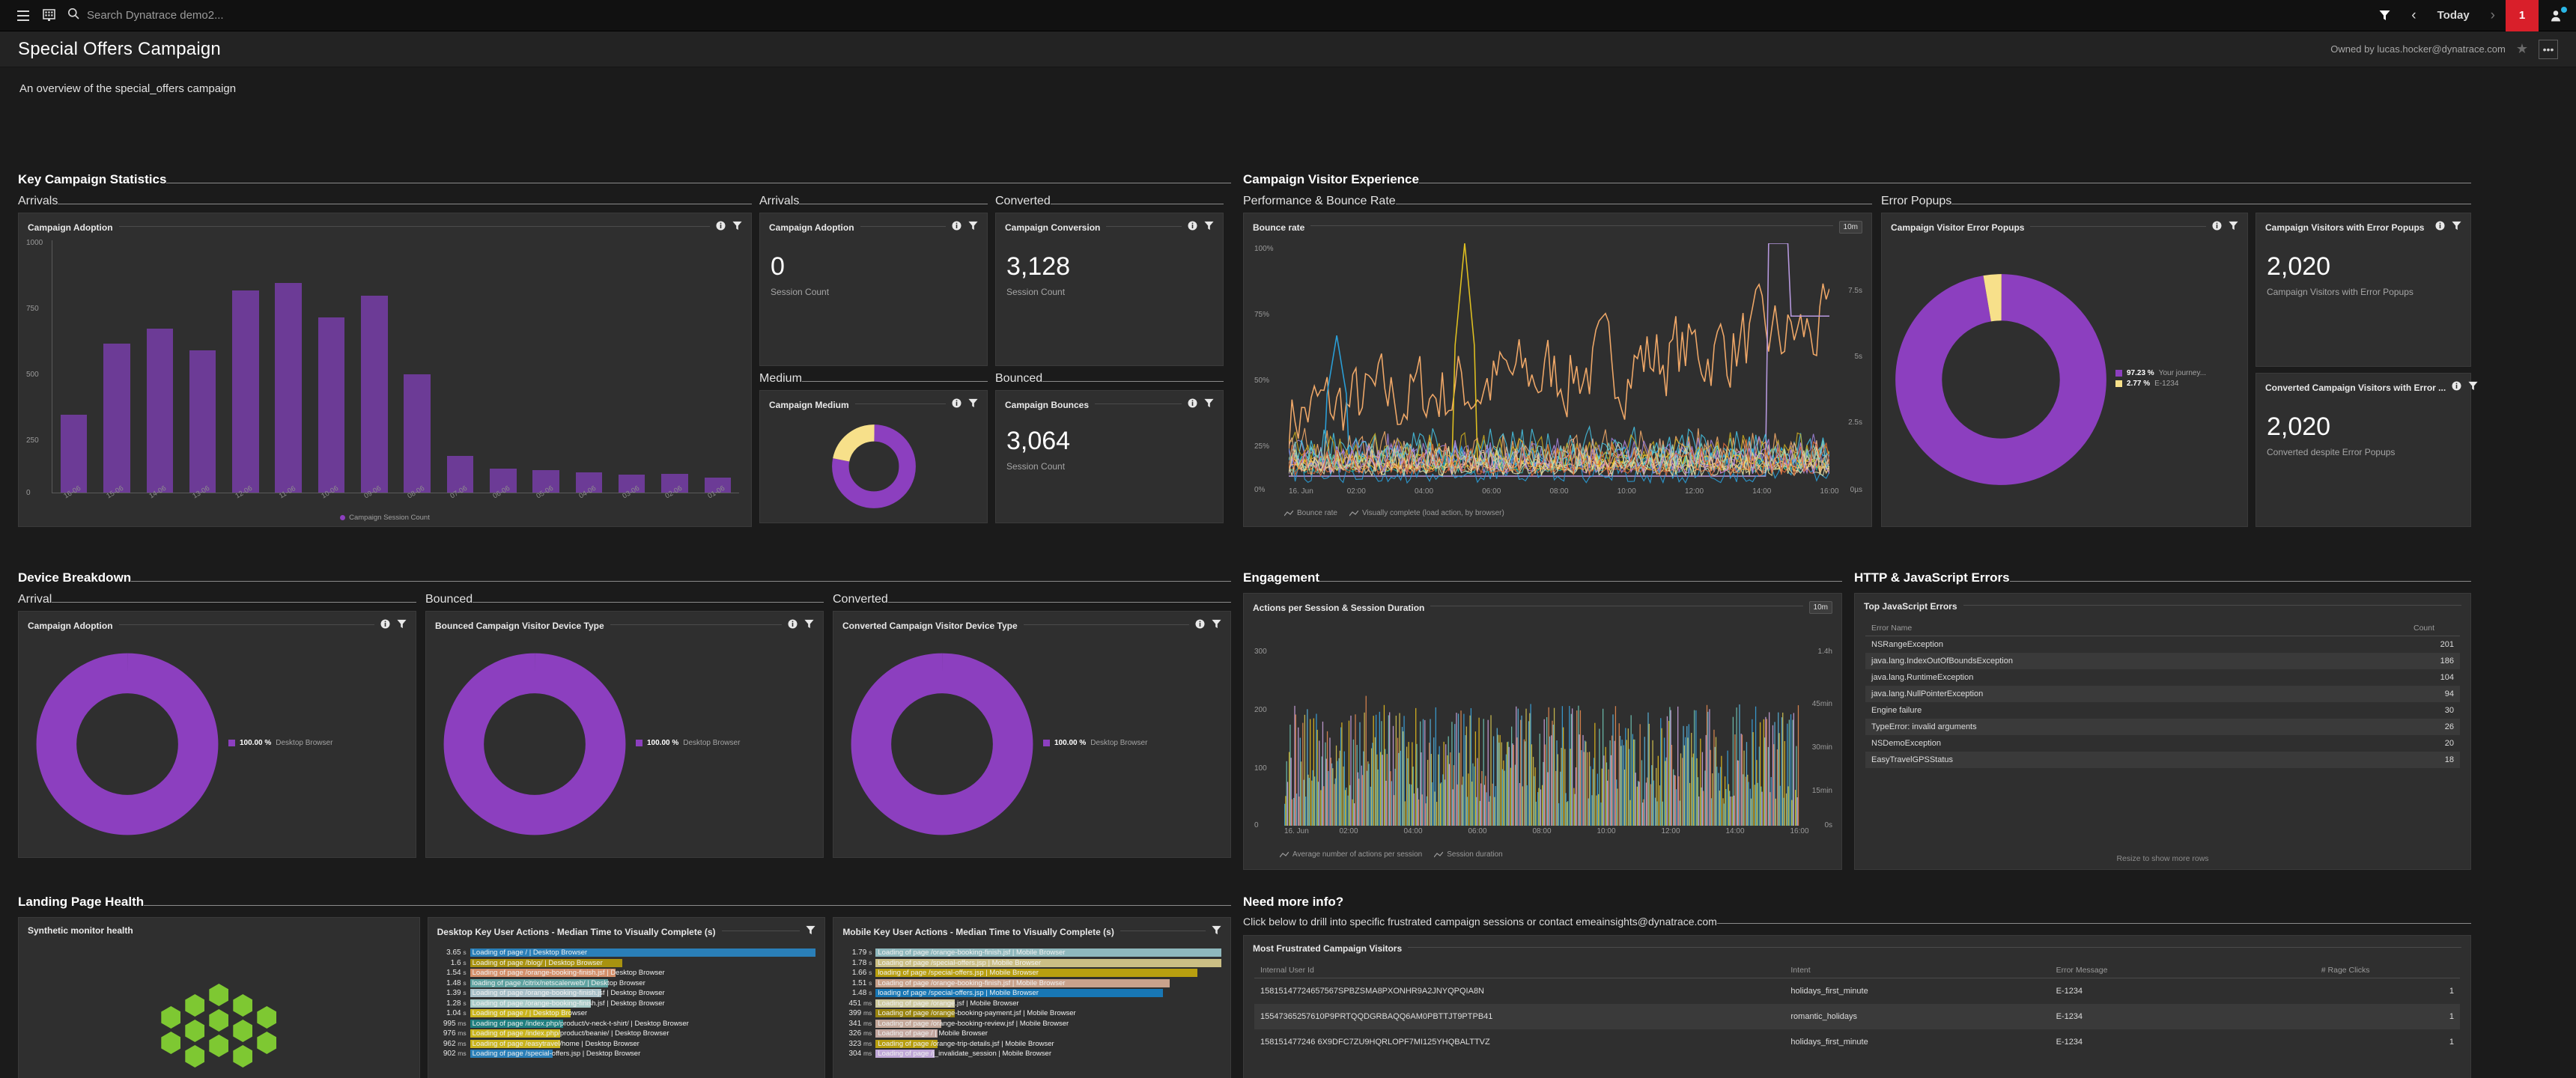 The width and height of the screenshot is (2576, 1078). Describe the element at coordinates (2162, 743) in the screenshot. I see `table-row: NSDemoException 20` at that location.